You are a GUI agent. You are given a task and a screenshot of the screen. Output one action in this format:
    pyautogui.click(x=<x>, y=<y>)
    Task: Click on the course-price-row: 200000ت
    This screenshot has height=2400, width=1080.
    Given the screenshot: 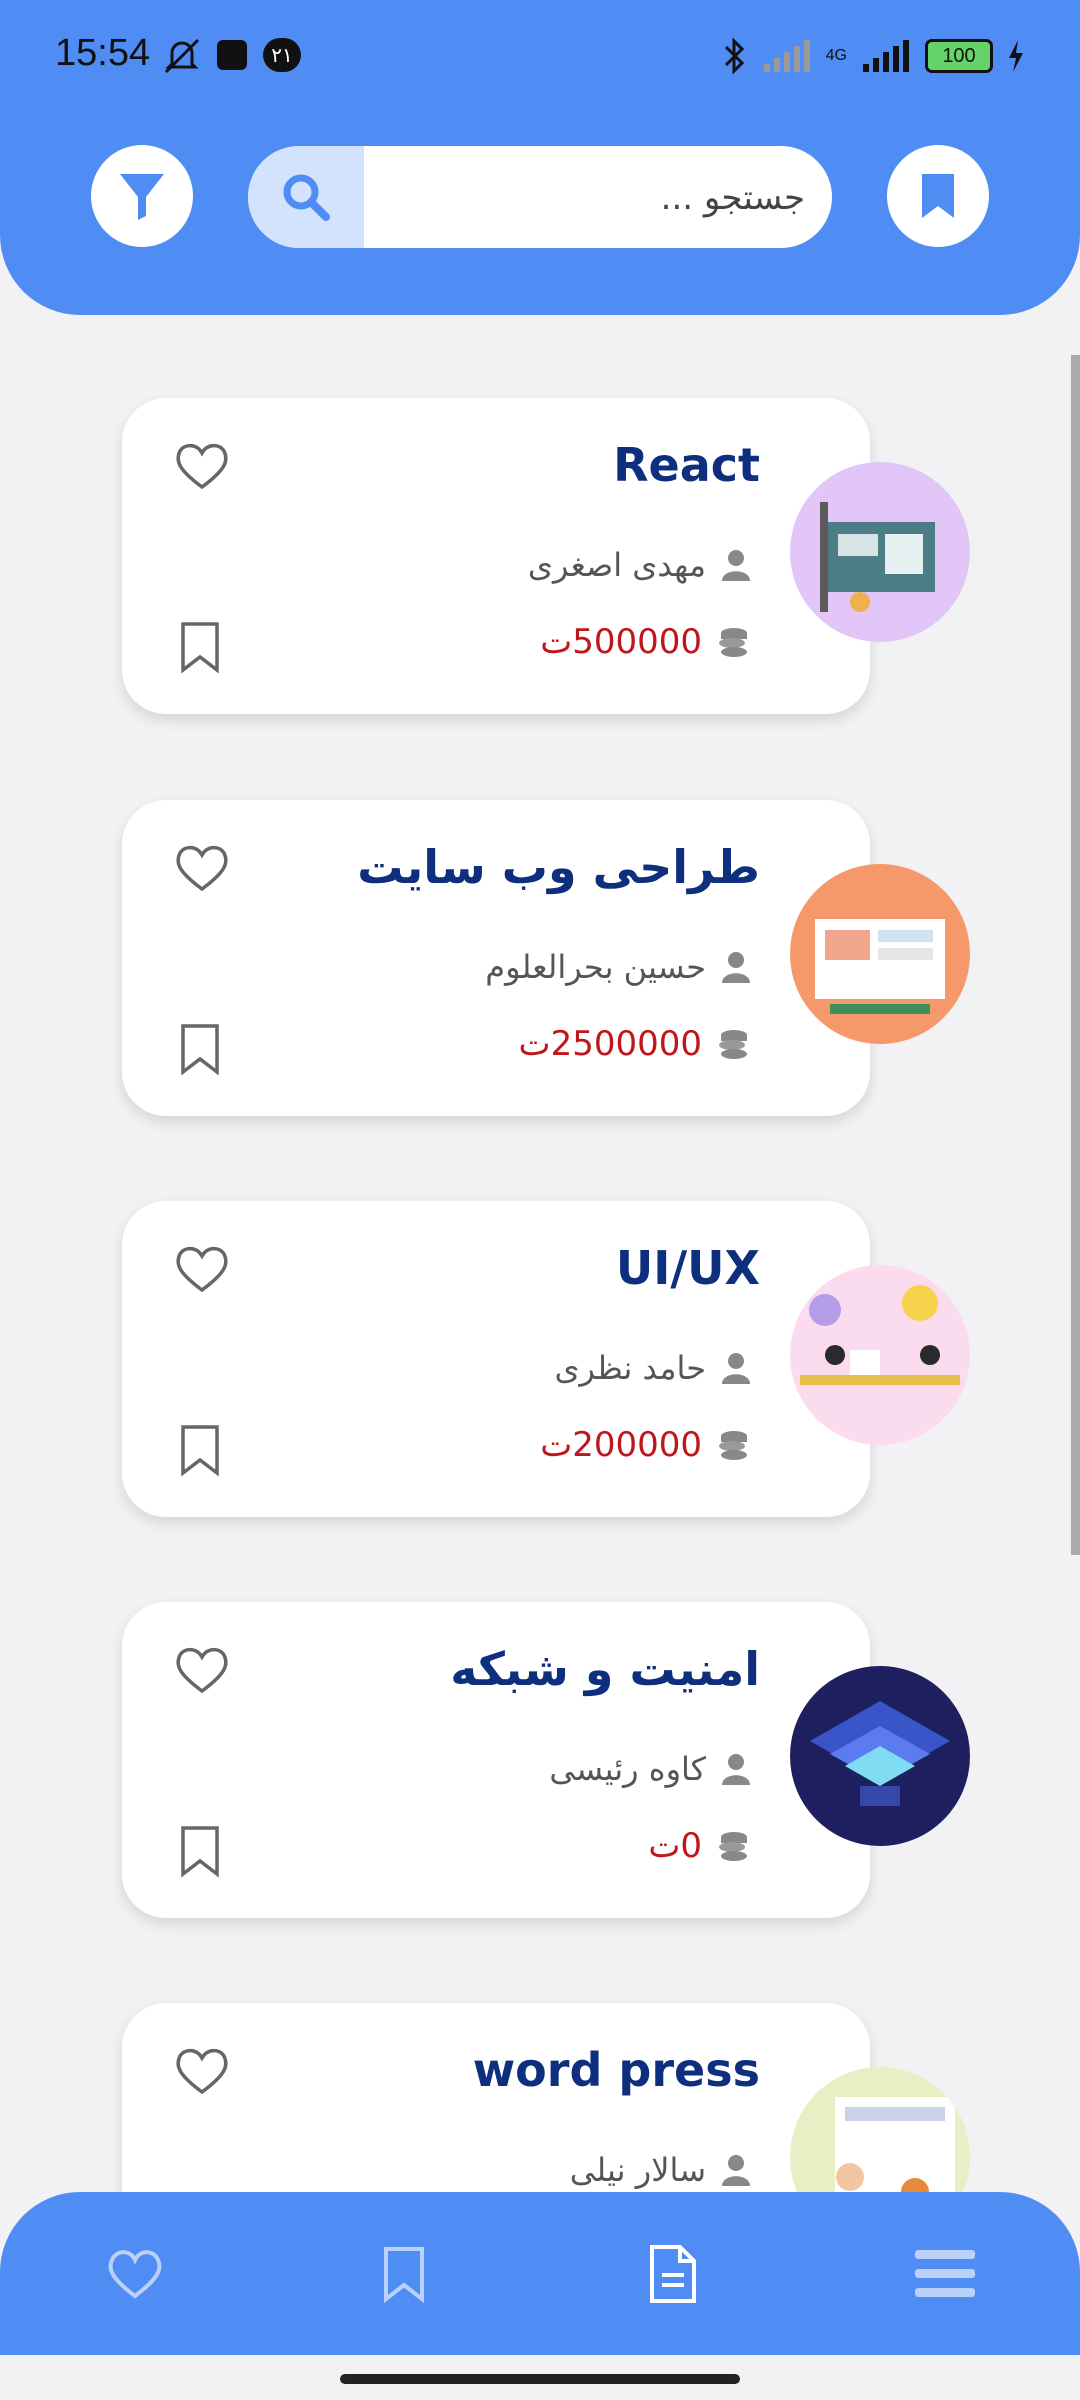 What is the action you would take?
    pyautogui.click(x=646, y=1445)
    